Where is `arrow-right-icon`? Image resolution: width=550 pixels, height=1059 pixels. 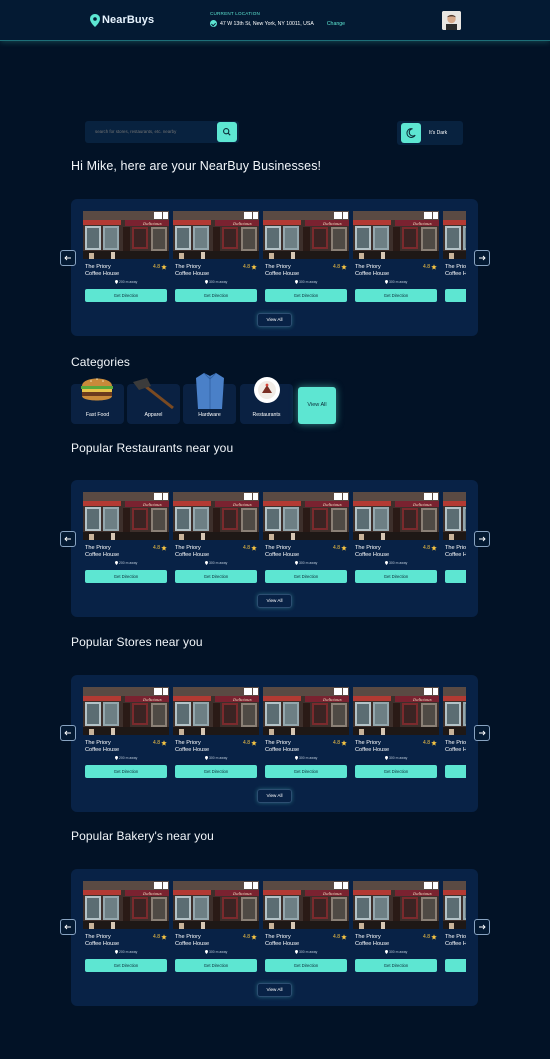 arrow-right-icon is located at coordinates (482, 733).